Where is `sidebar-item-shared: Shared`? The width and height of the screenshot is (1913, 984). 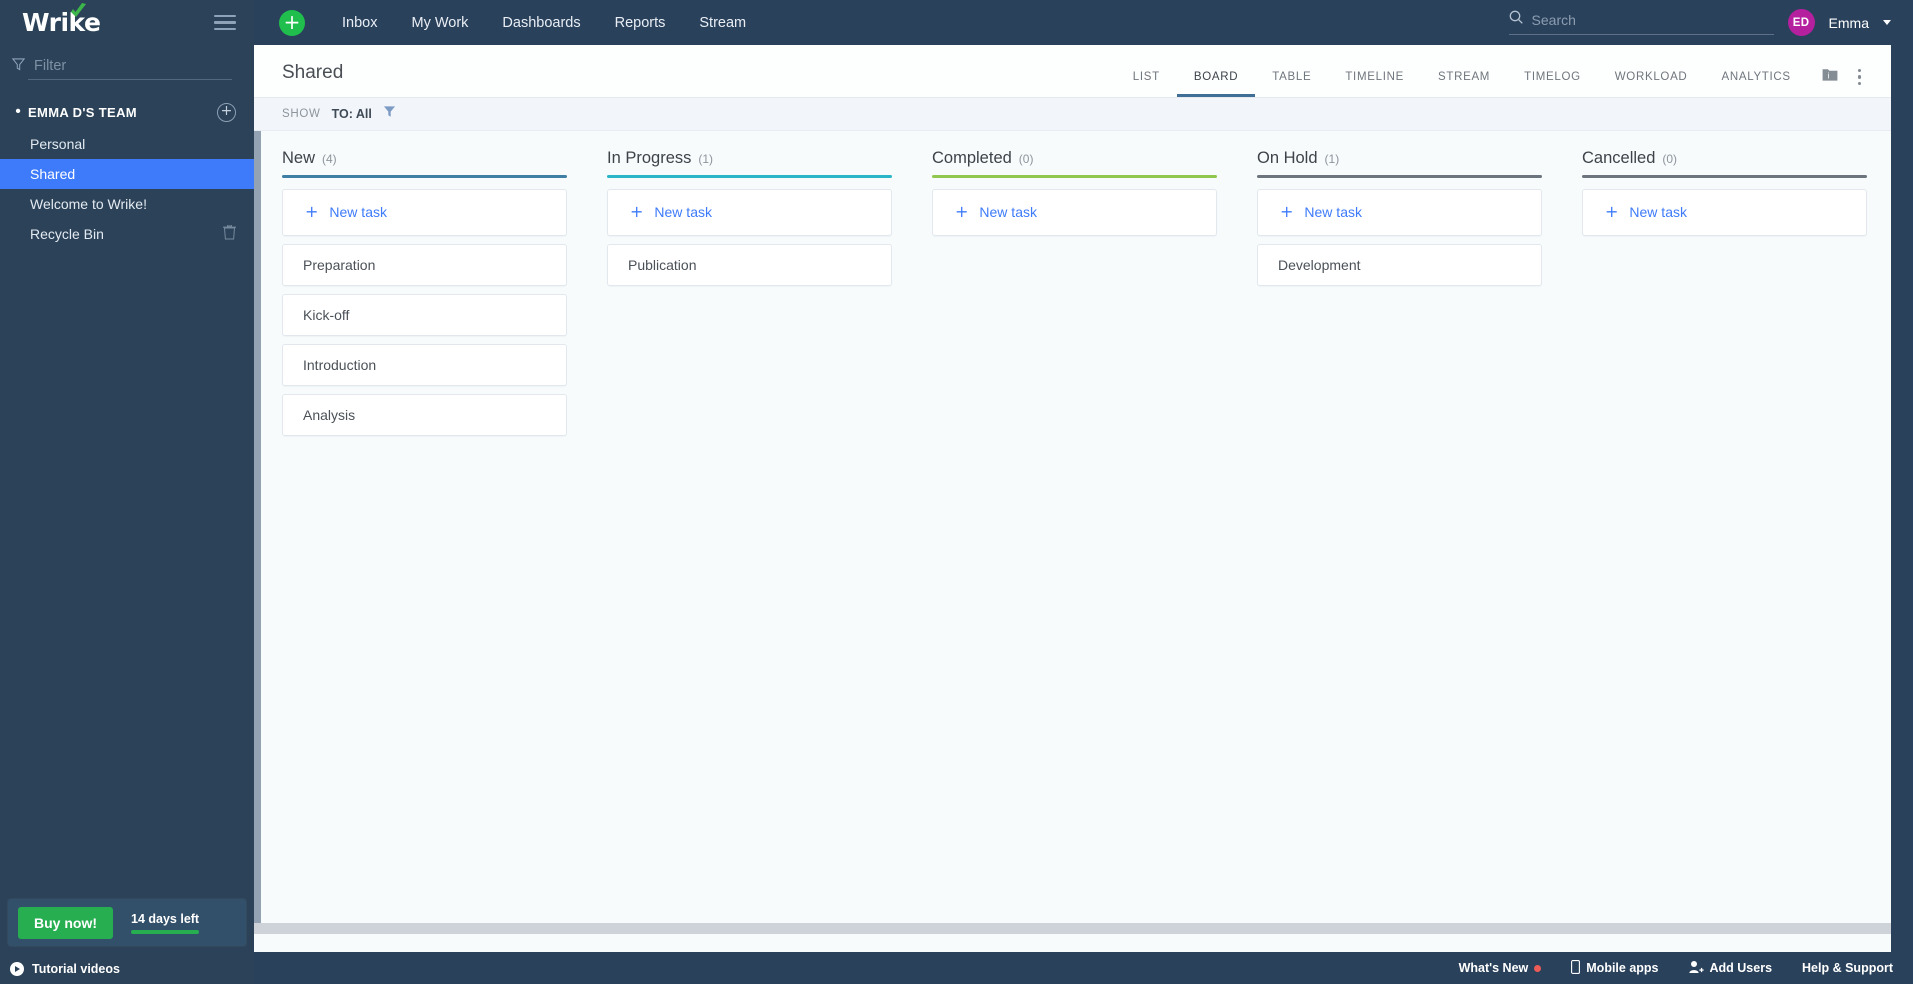
sidebar-item-shared: Shared is located at coordinates (127, 174).